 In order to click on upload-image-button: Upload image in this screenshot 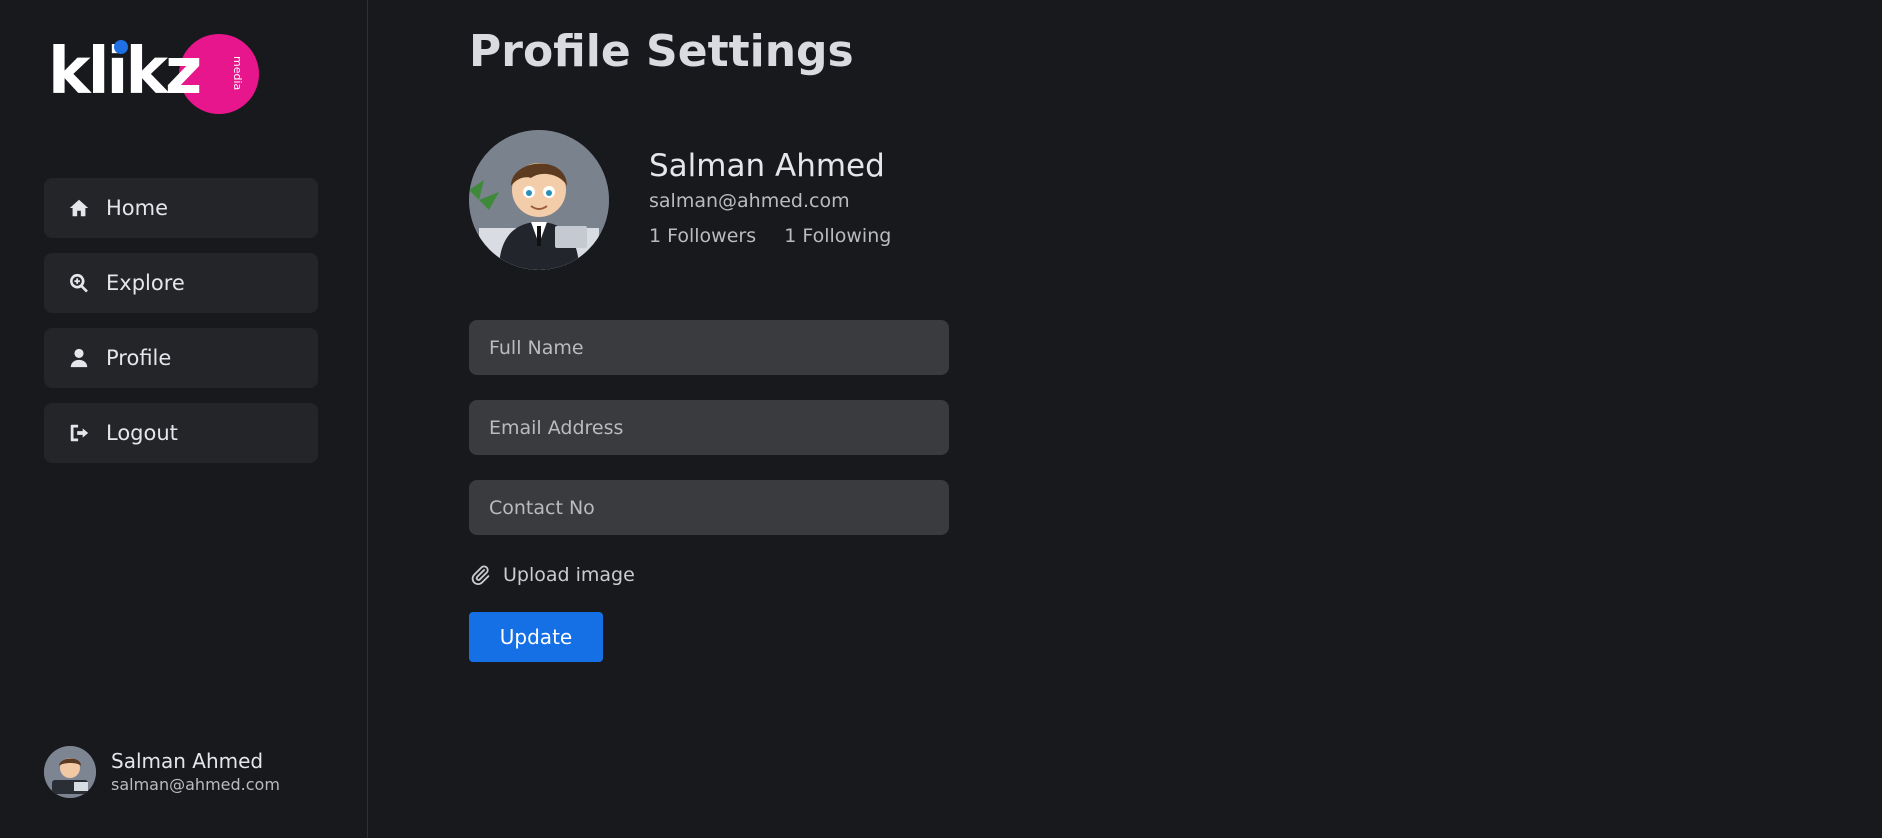, I will do `click(709, 575)`.